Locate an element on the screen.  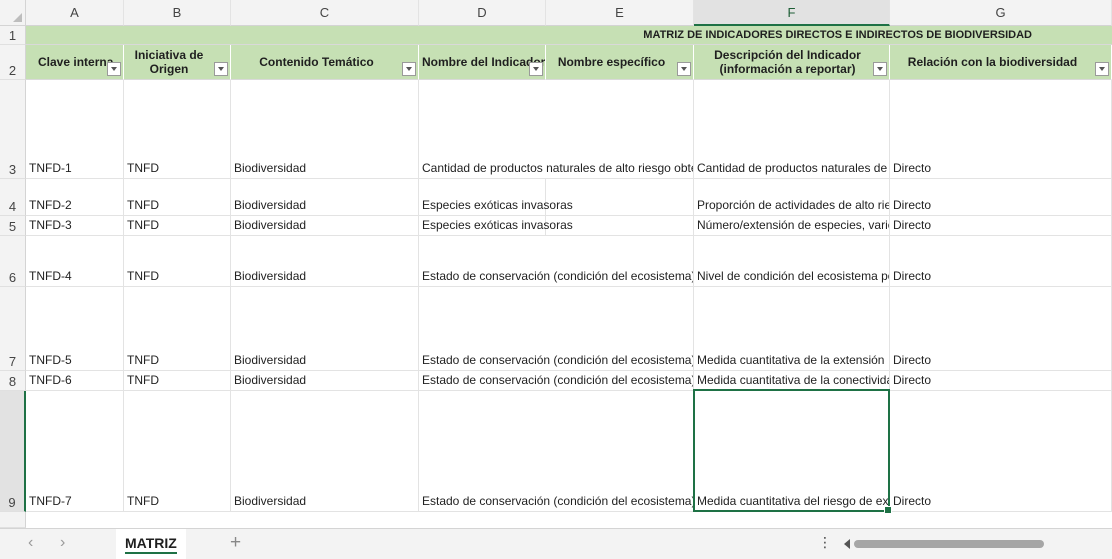
row-header-3: 3 is located at coordinates (13, 129).